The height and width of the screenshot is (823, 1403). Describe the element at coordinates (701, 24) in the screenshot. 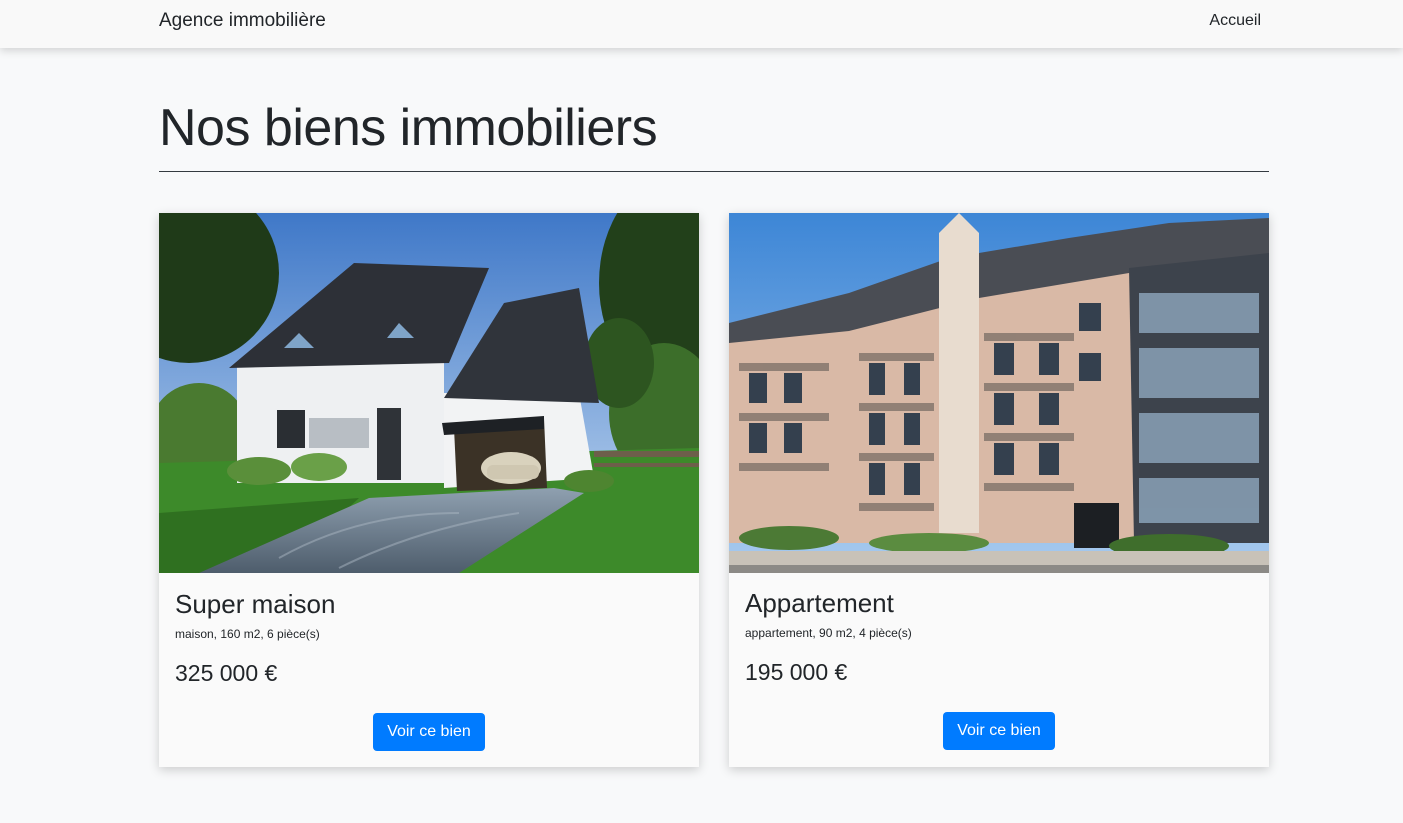

I see `navbar: Agence immobilière Accueil` at that location.